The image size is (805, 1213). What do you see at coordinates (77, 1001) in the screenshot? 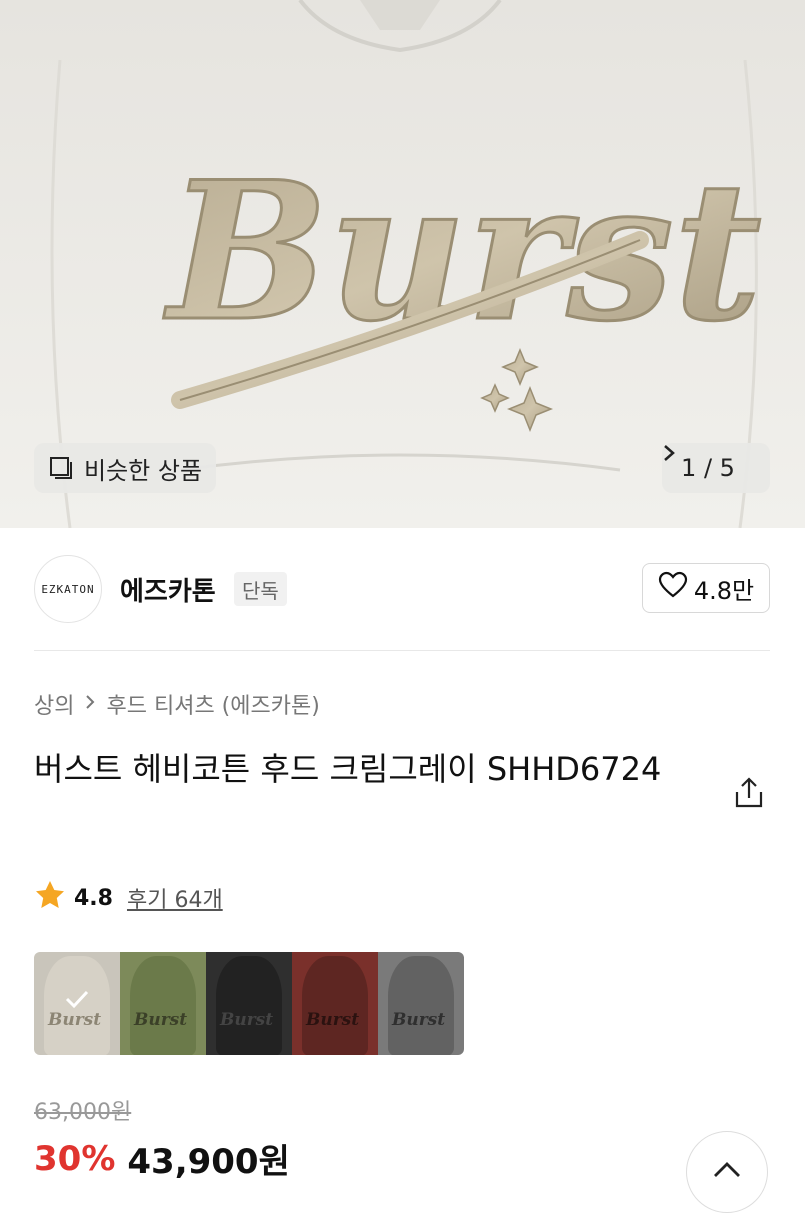
I see `check-icon` at bounding box center [77, 1001].